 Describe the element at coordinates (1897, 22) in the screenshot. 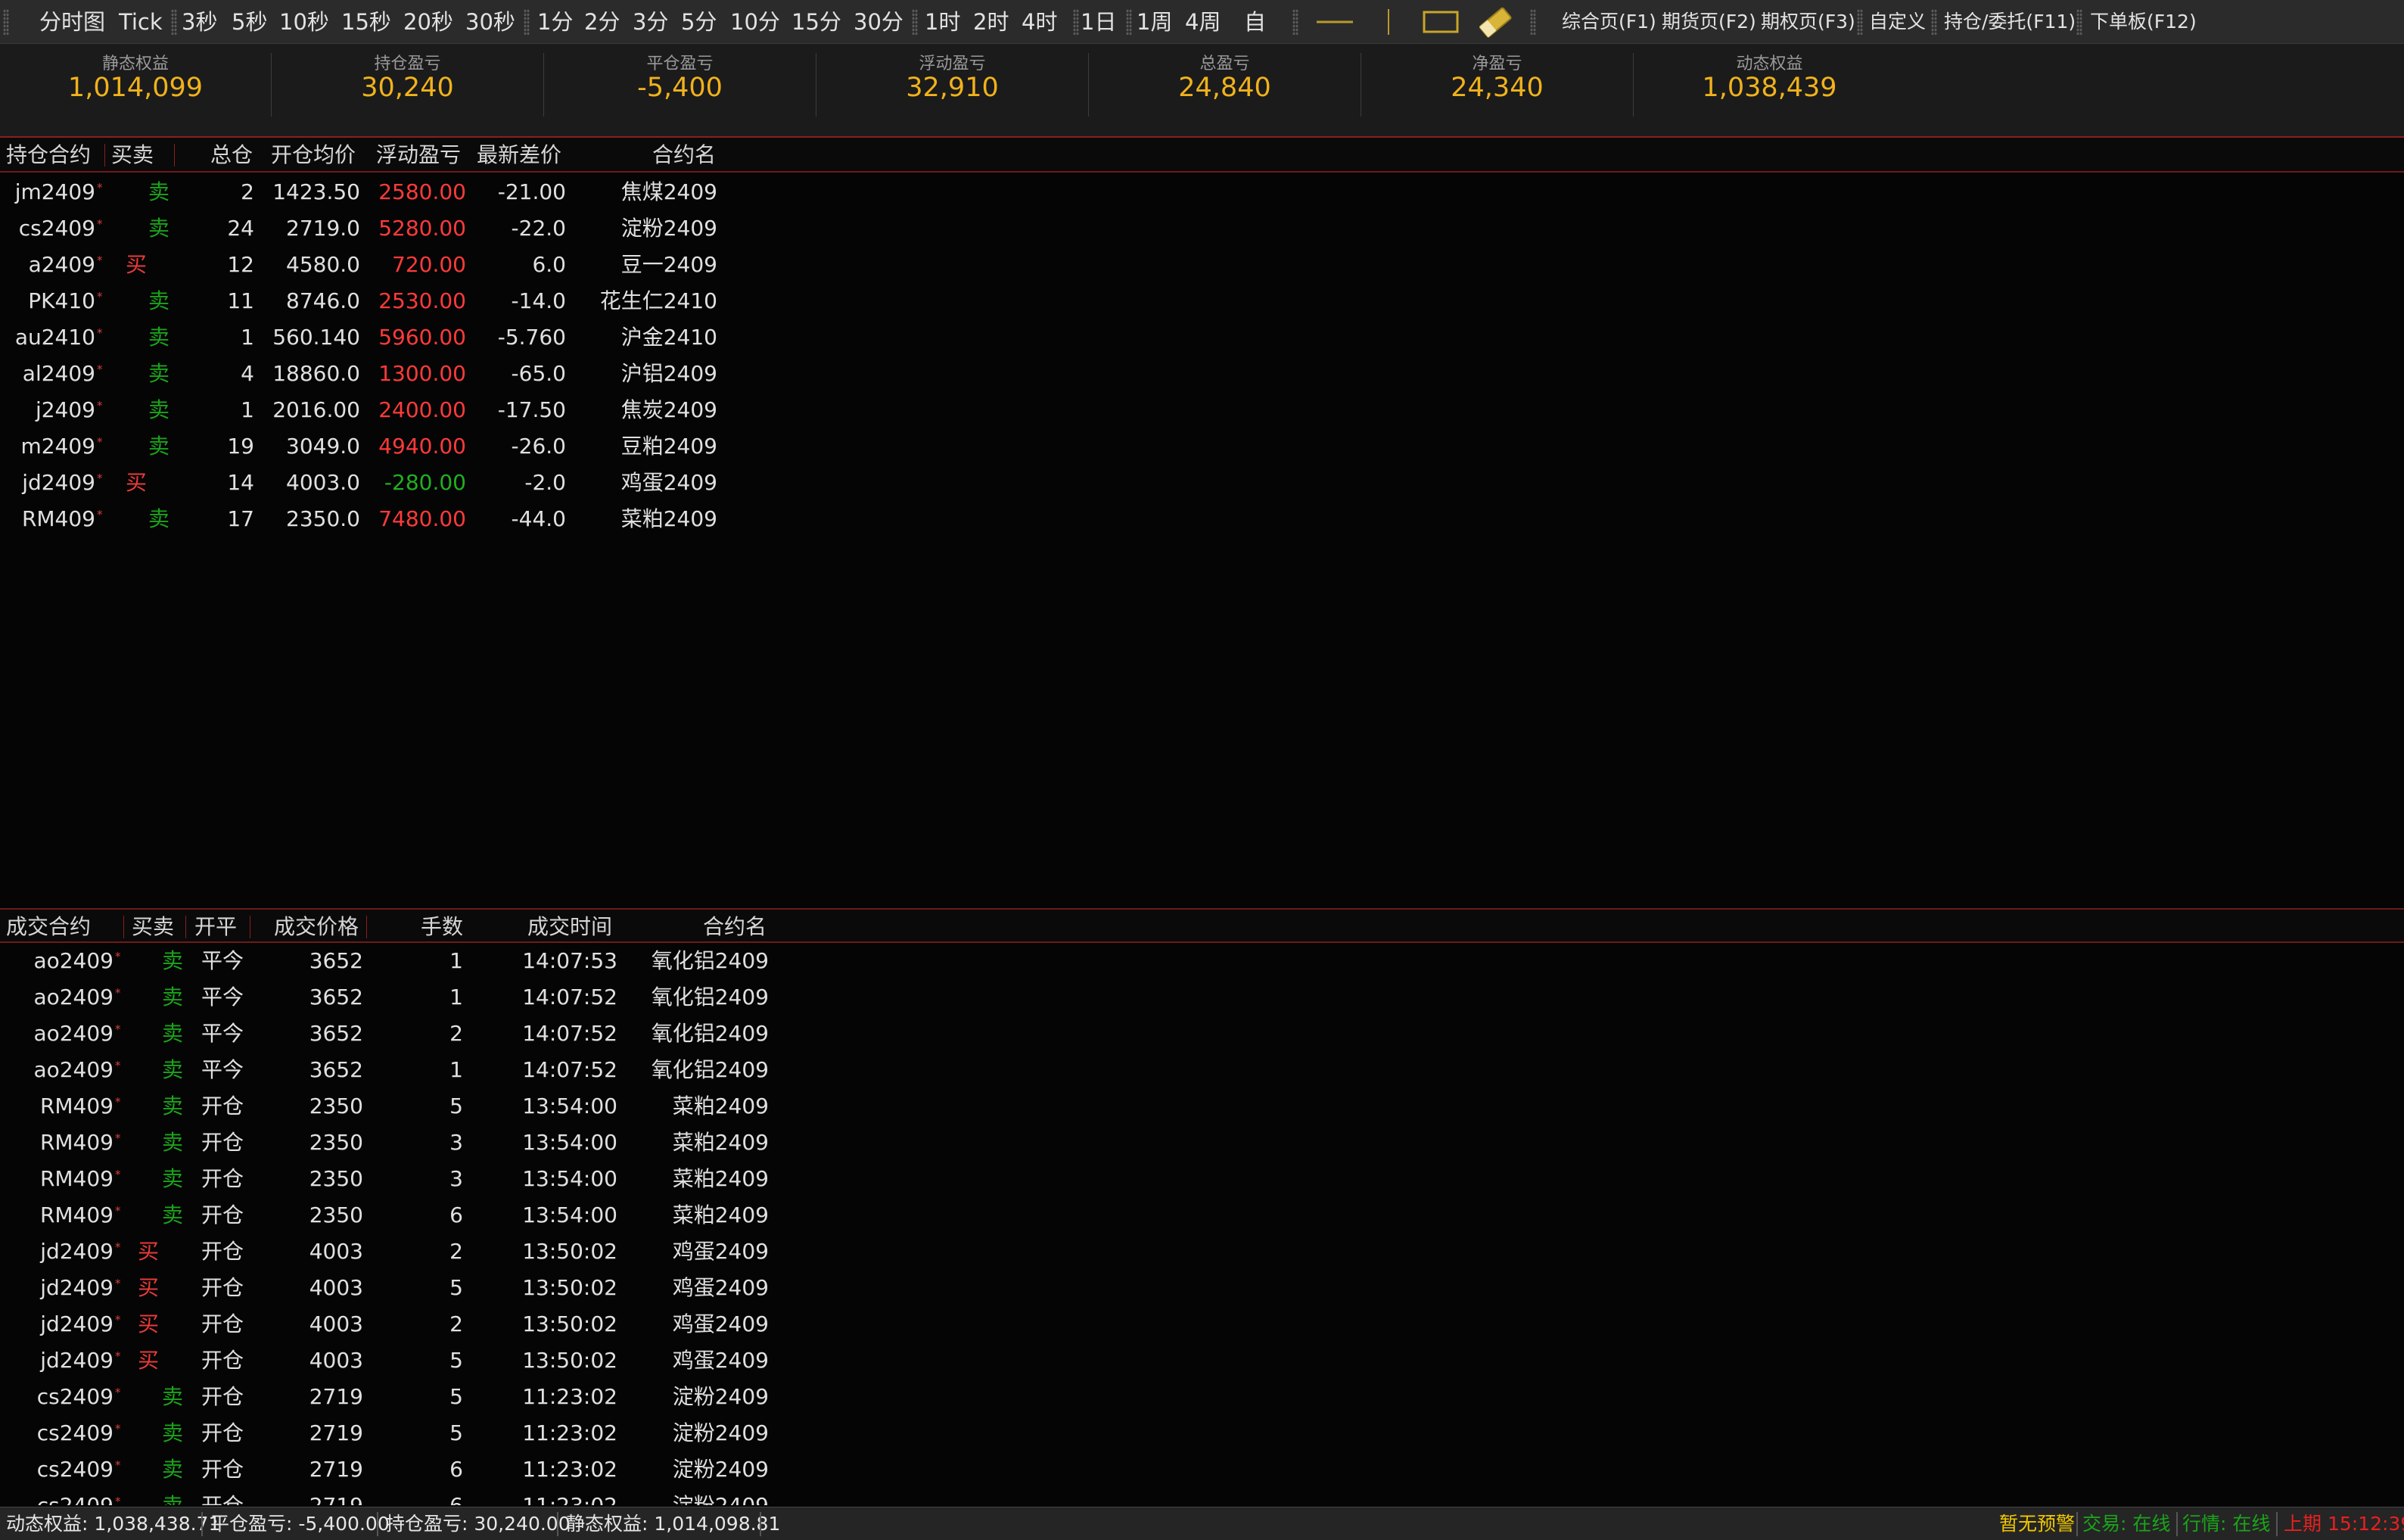

I see `page-custom: 自定义` at that location.